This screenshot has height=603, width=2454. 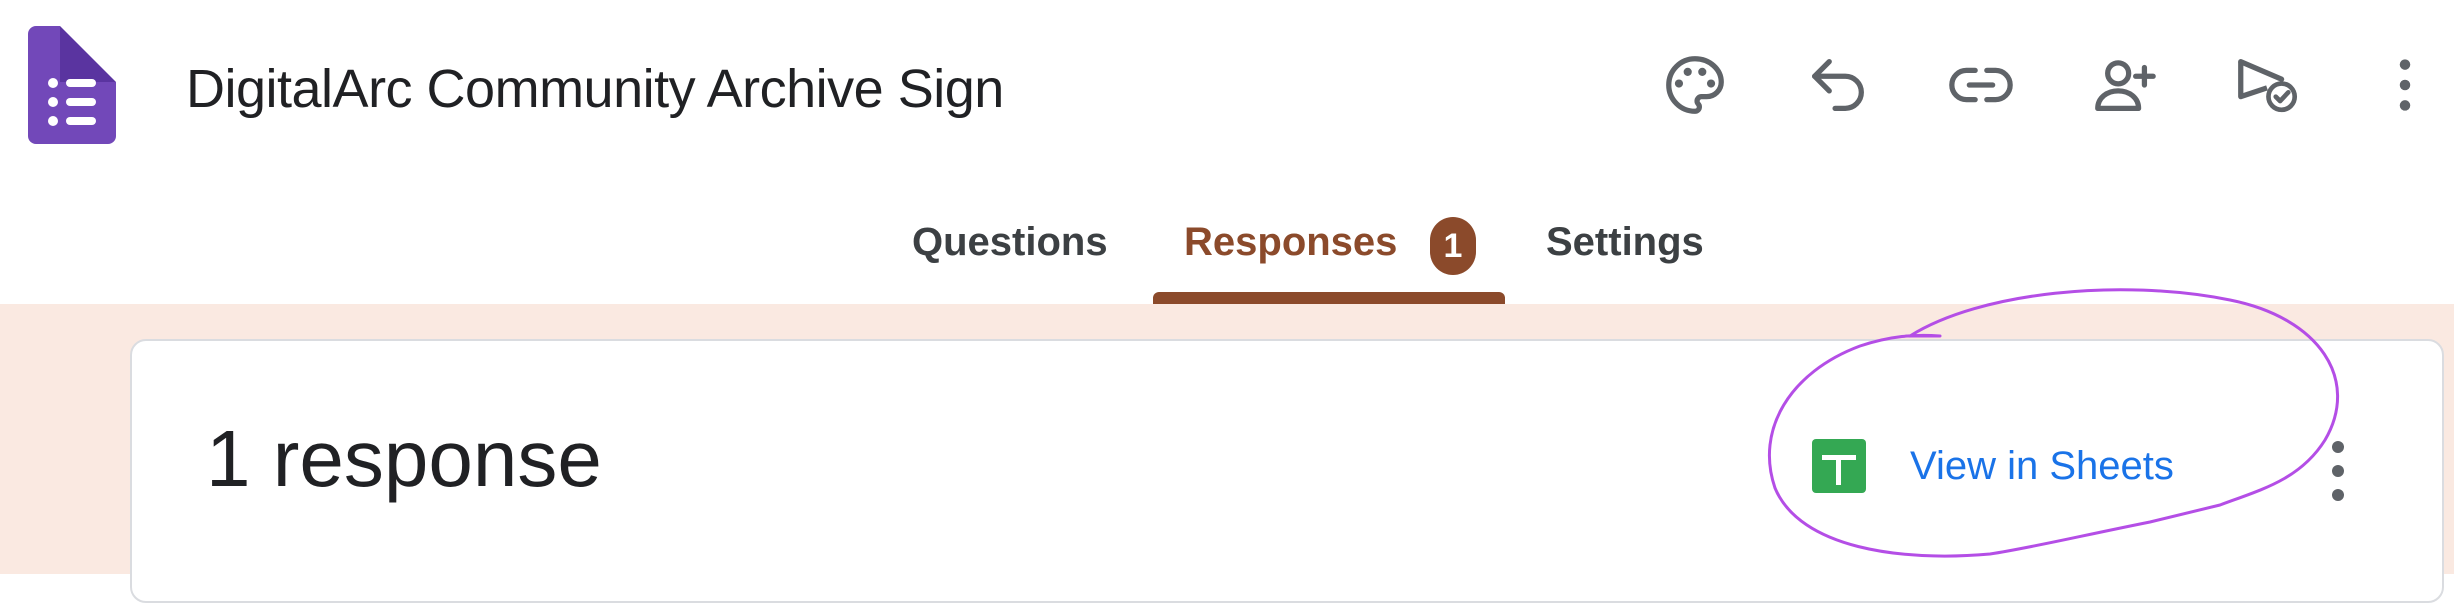 I want to click on send-icon, so click(x=2268, y=86).